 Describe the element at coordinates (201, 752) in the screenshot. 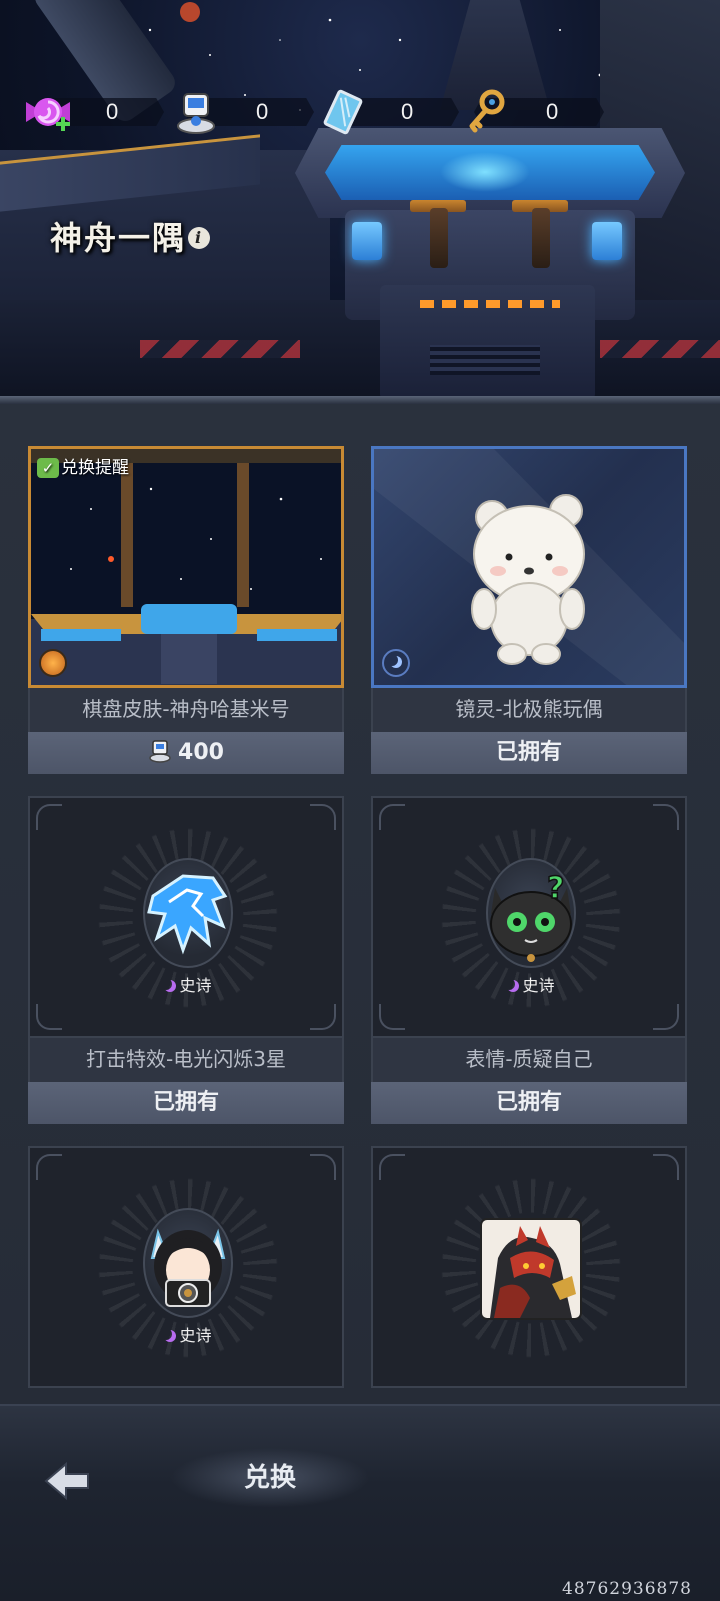

I see `price-value: 400` at that location.